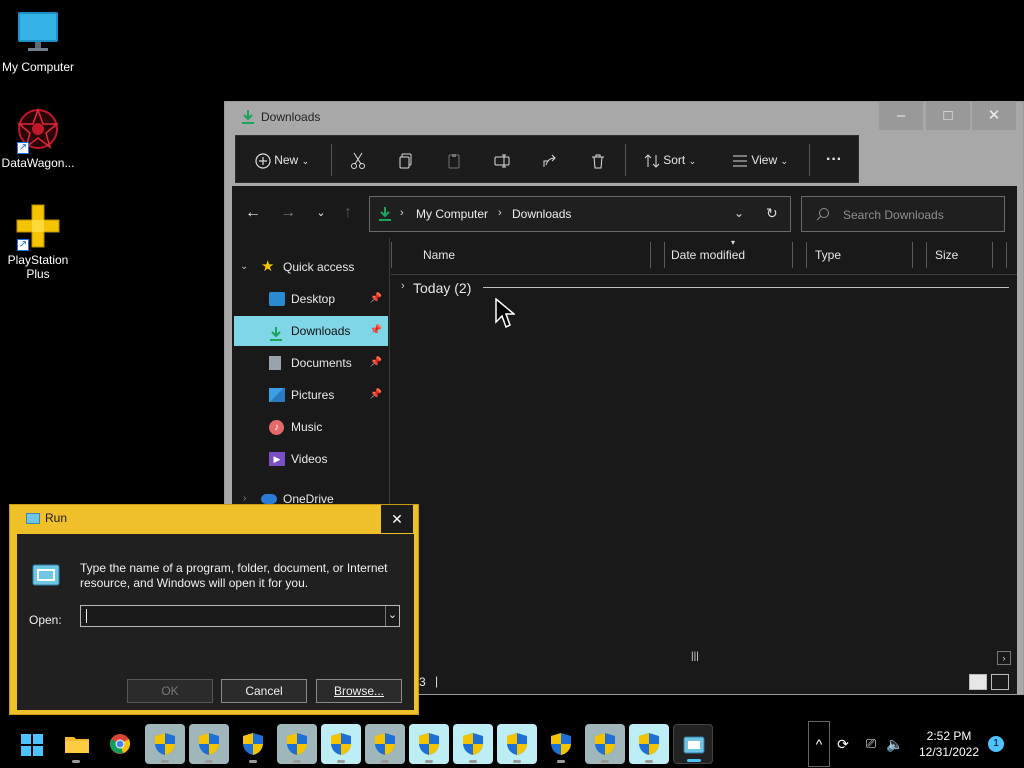  What do you see at coordinates (994, 116) in the screenshot?
I see `close-button: ✕` at bounding box center [994, 116].